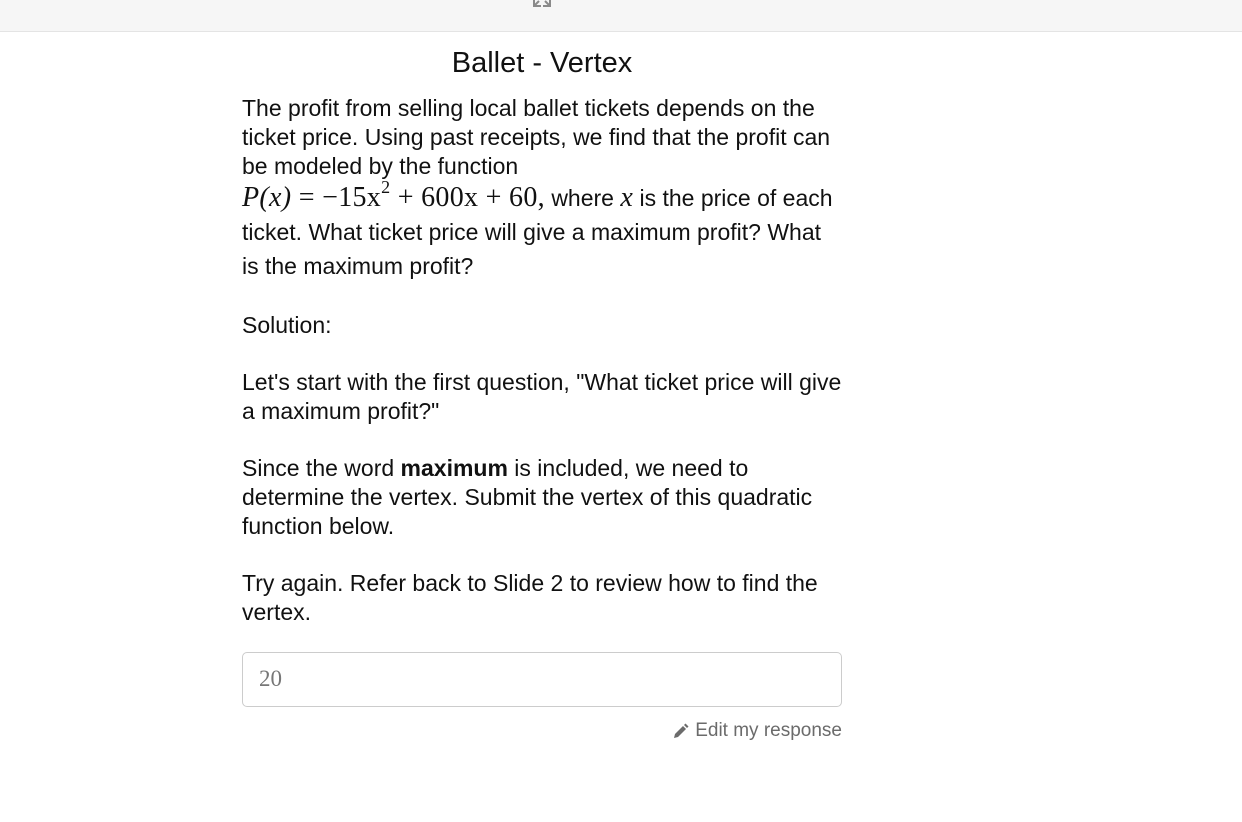 Image resolution: width=1242 pixels, height=822 pixels. I want to click on page-title: Ballet - Vertex, so click(542, 63).